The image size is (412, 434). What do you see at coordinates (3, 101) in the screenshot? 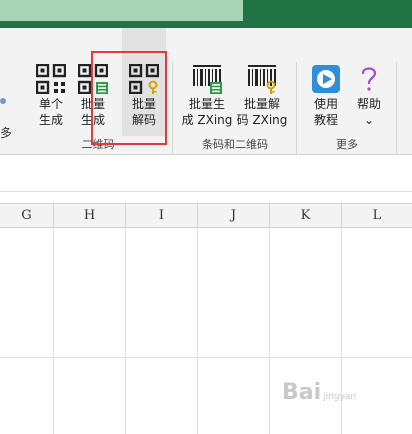
I see `cut-off-icon` at bounding box center [3, 101].